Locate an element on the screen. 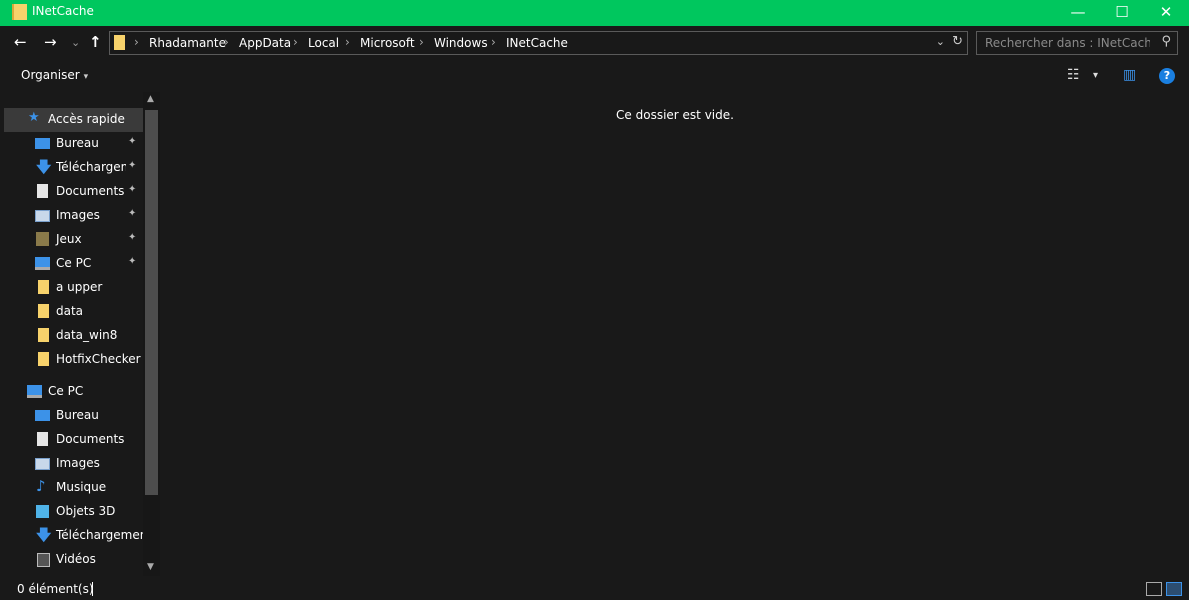  window-title: INetCache is located at coordinates (63, 11).